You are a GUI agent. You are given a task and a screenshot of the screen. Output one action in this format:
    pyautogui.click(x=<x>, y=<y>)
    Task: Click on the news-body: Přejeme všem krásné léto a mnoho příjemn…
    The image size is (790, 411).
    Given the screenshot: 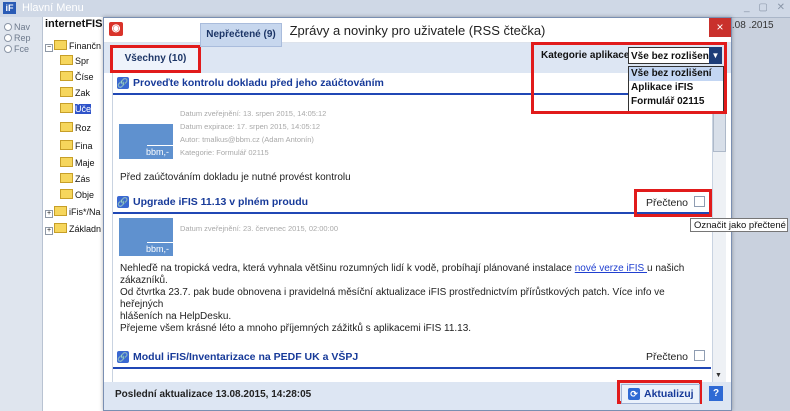 What is the action you would take?
    pyautogui.click(x=296, y=328)
    